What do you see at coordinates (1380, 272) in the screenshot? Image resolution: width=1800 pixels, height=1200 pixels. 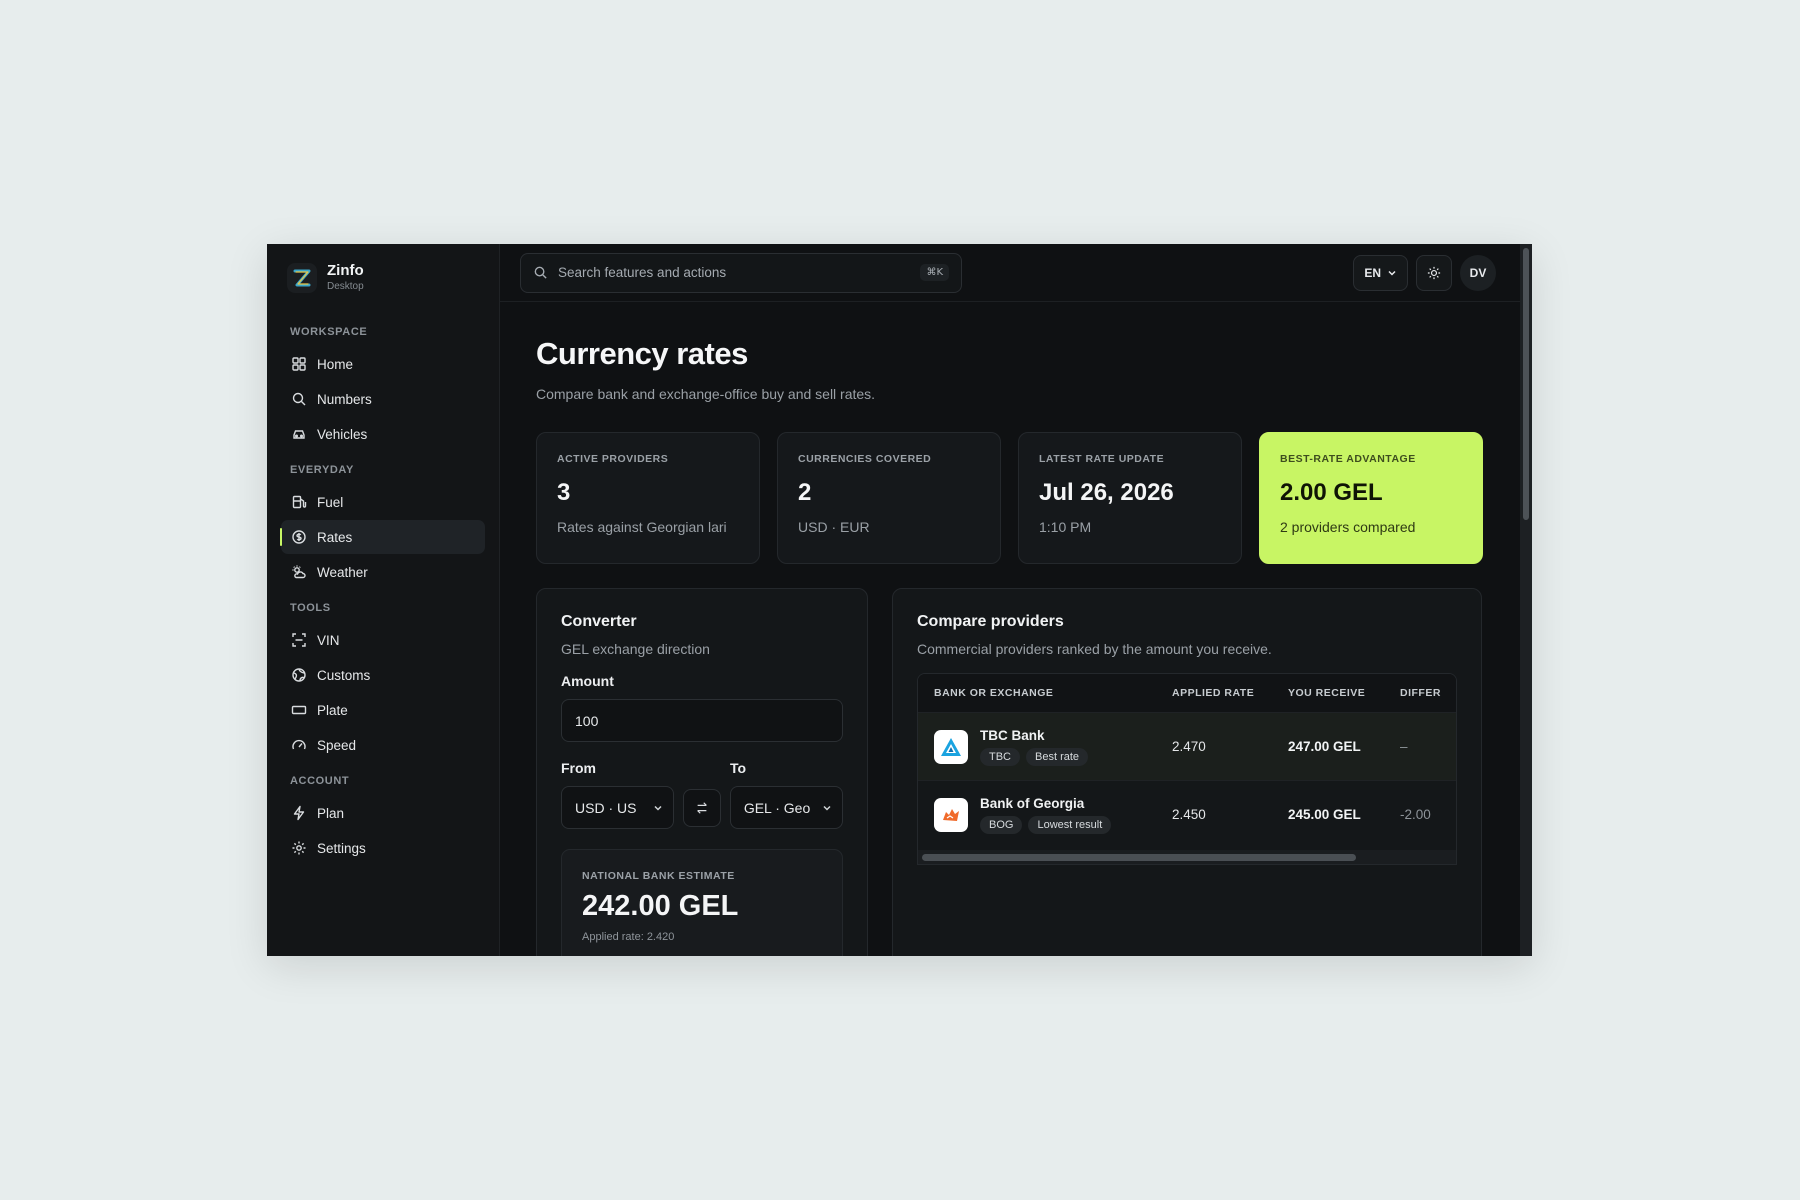 I see `language-select: EN` at bounding box center [1380, 272].